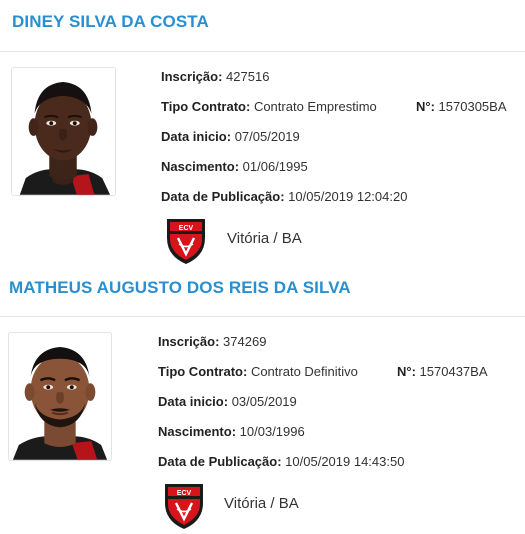 The width and height of the screenshot is (525, 534). I want to click on inscricao-row: Inscrição: 374269, so click(212, 341).